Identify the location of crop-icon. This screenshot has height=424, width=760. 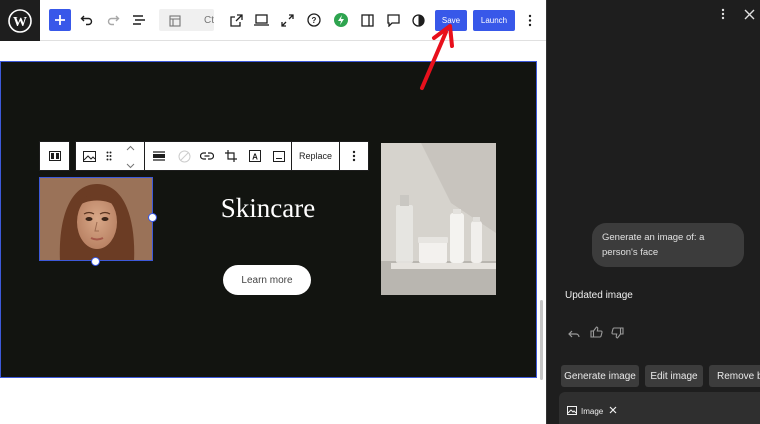
(231, 156).